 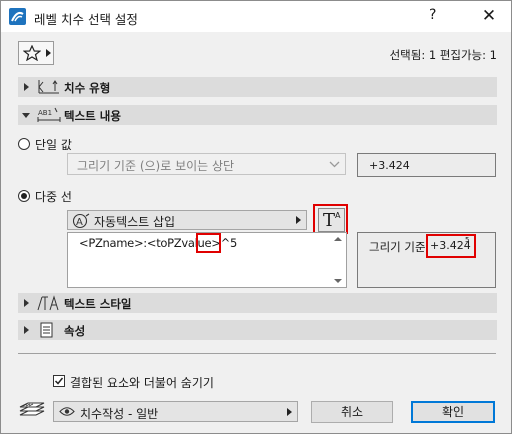 I want to click on close-button: ✕, so click(x=489, y=16).